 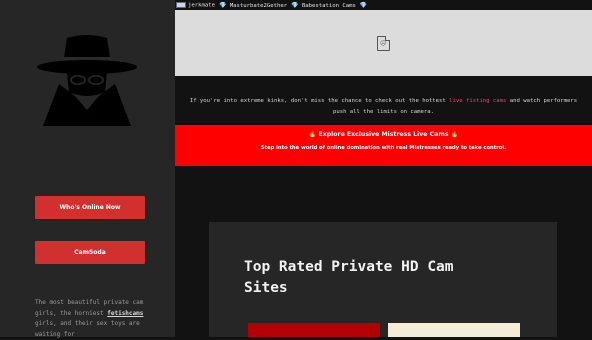 I want to click on flag-icon, so click(x=181, y=4).